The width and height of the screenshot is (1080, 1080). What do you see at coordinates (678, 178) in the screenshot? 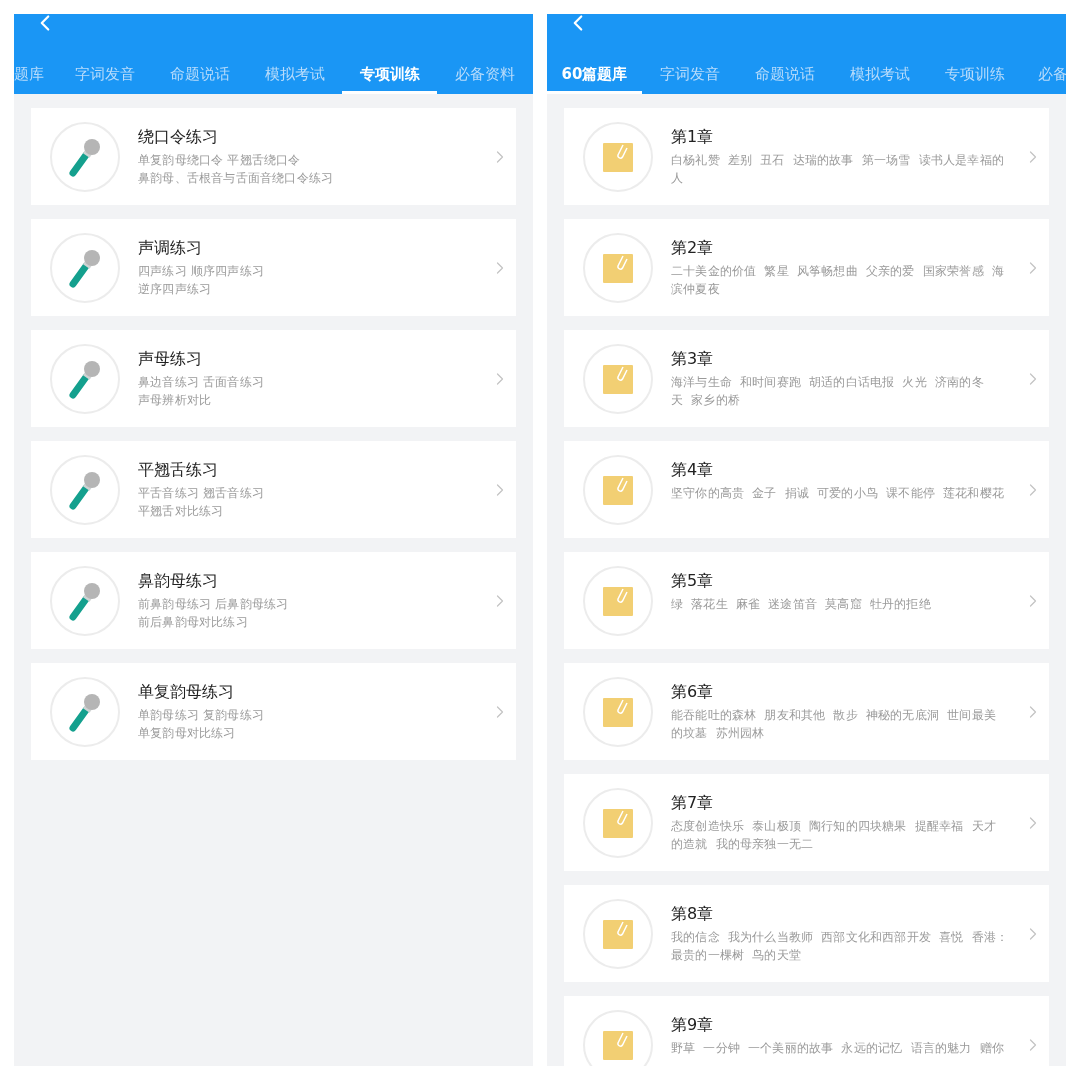
I see `item-description: 人` at bounding box center [678, 178].